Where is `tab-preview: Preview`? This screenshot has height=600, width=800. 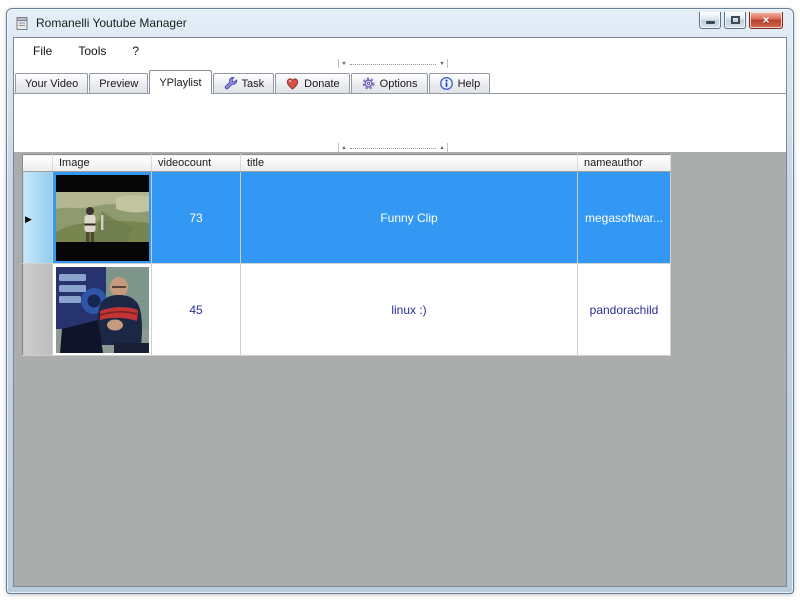 tab-preview: Preview is located at coordinates (119, 83).